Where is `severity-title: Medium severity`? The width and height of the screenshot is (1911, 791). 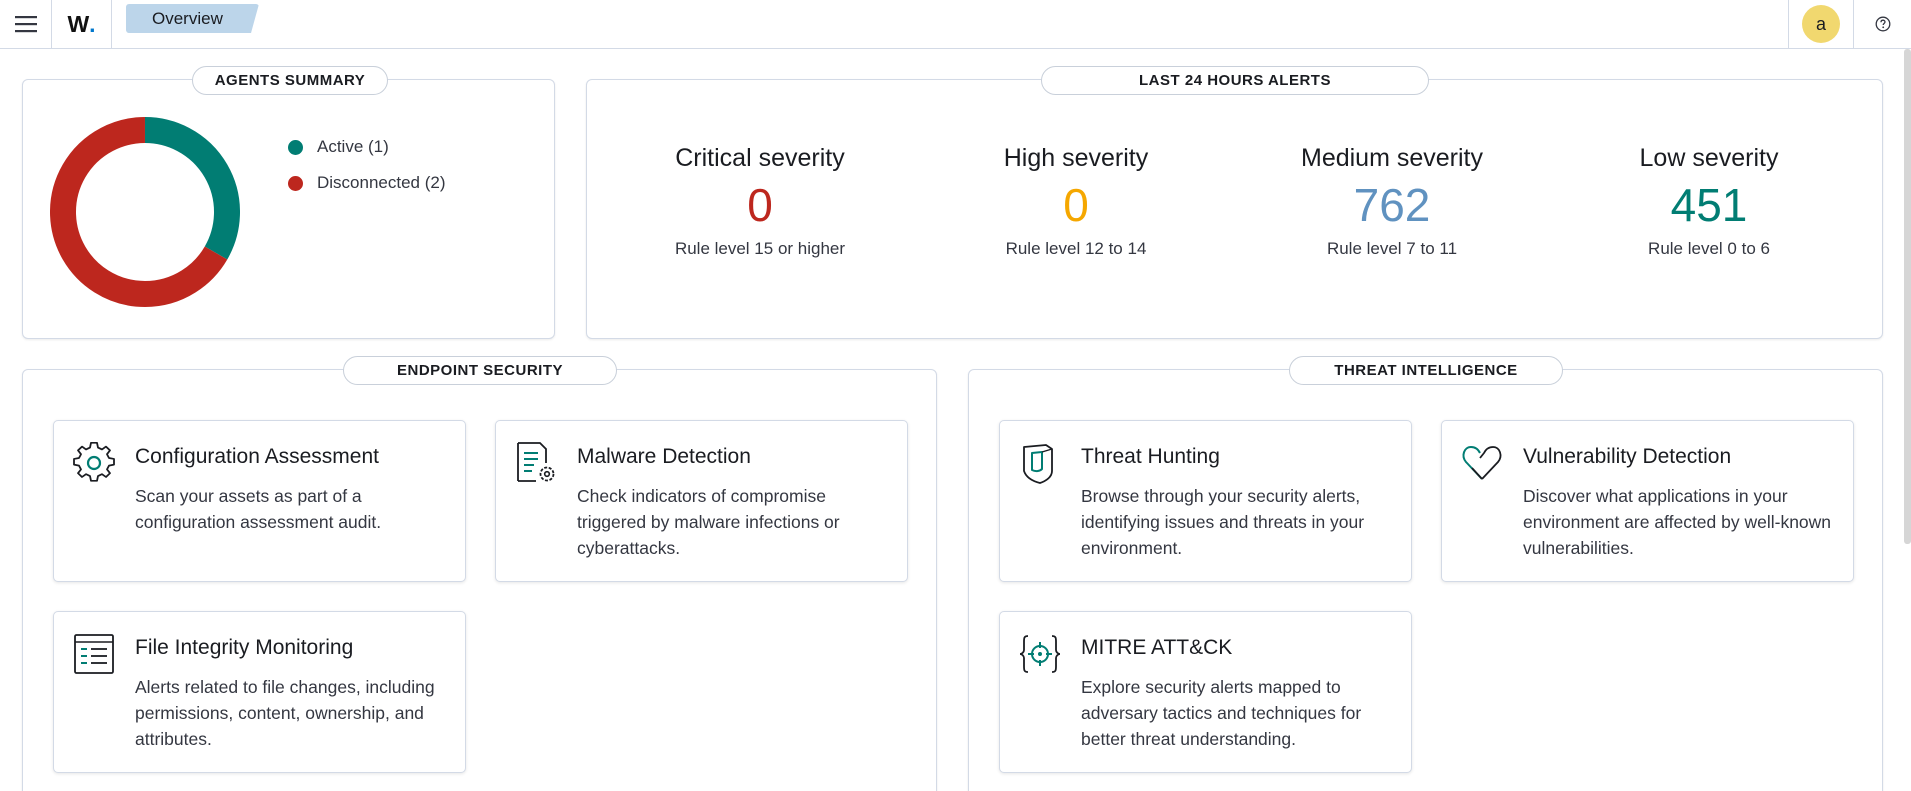 severity-title: Medium severity is located at coordinates (1392, 158).